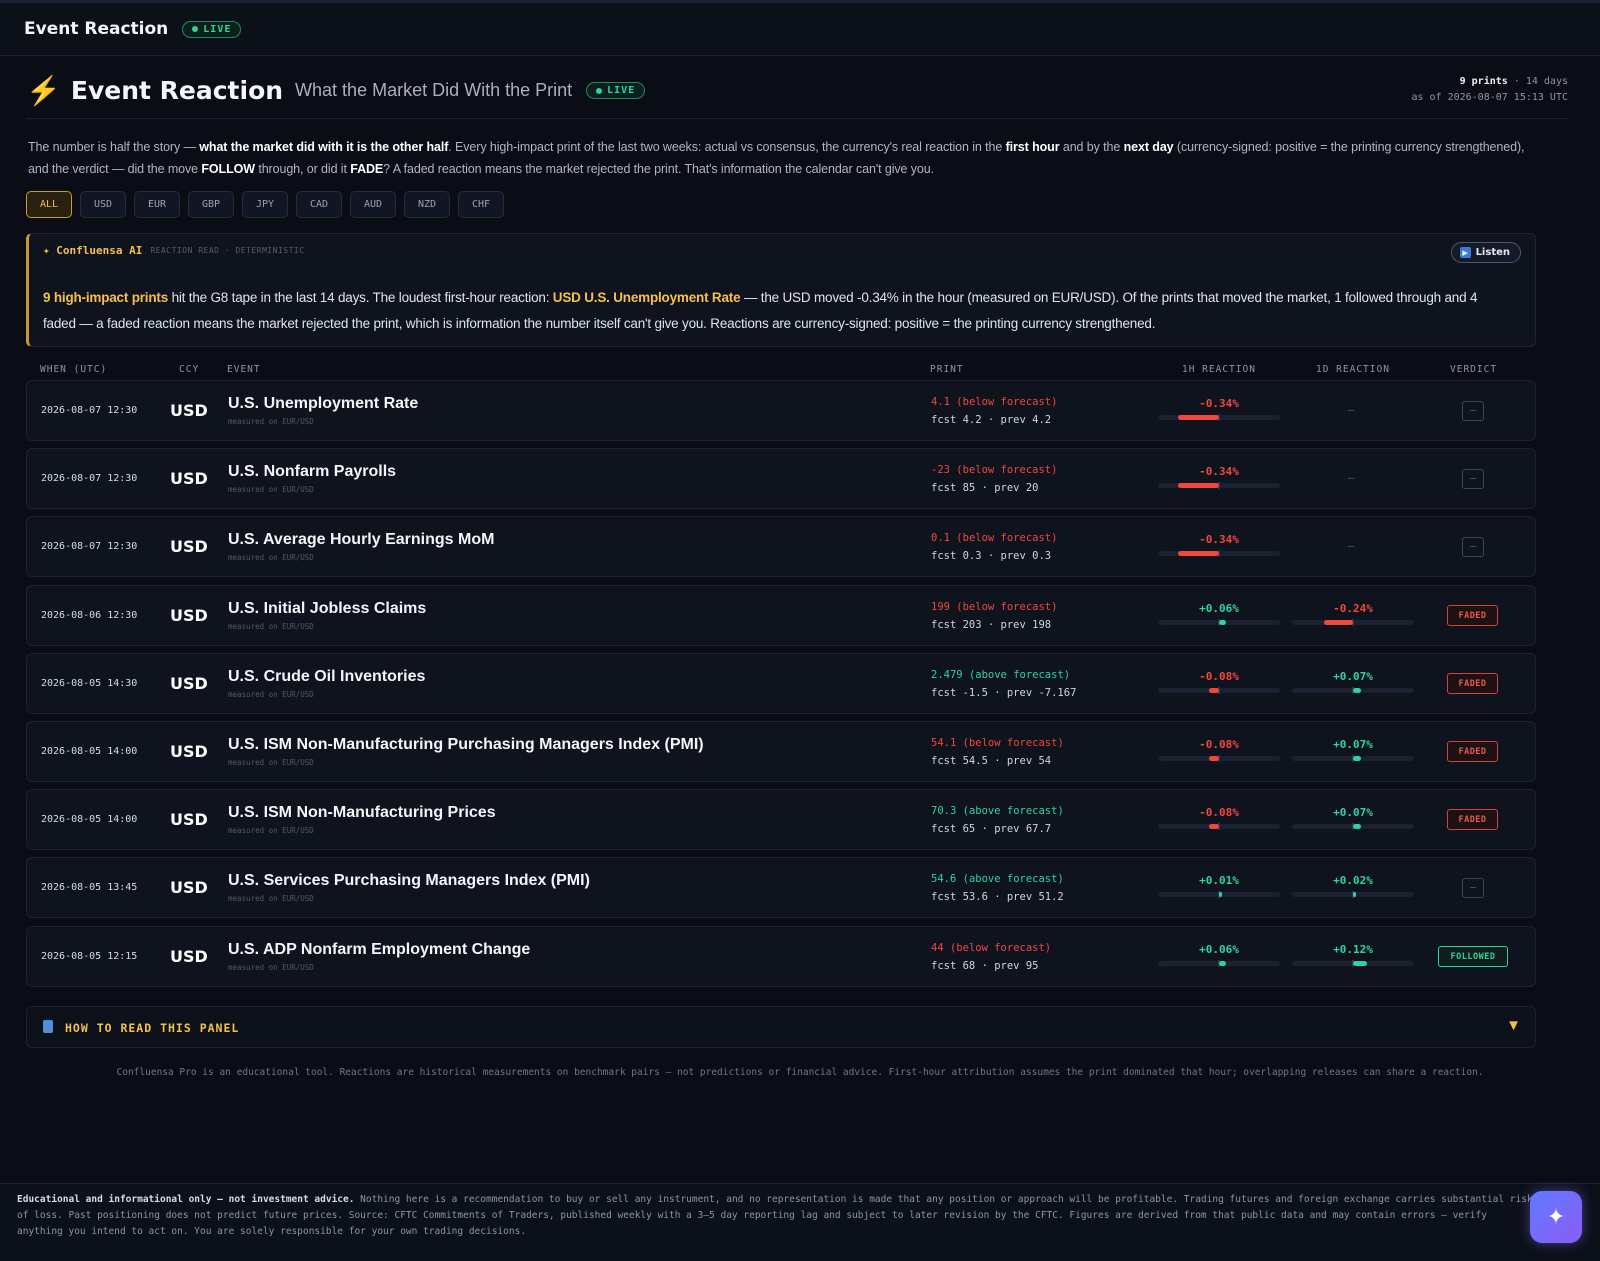 Image resolution: width=1600 pixels, height=1261 pixels. Describe the element at coordinates (1556, 1217) in the screenshot. I see `assistant-fab-button: ✦` at that location.